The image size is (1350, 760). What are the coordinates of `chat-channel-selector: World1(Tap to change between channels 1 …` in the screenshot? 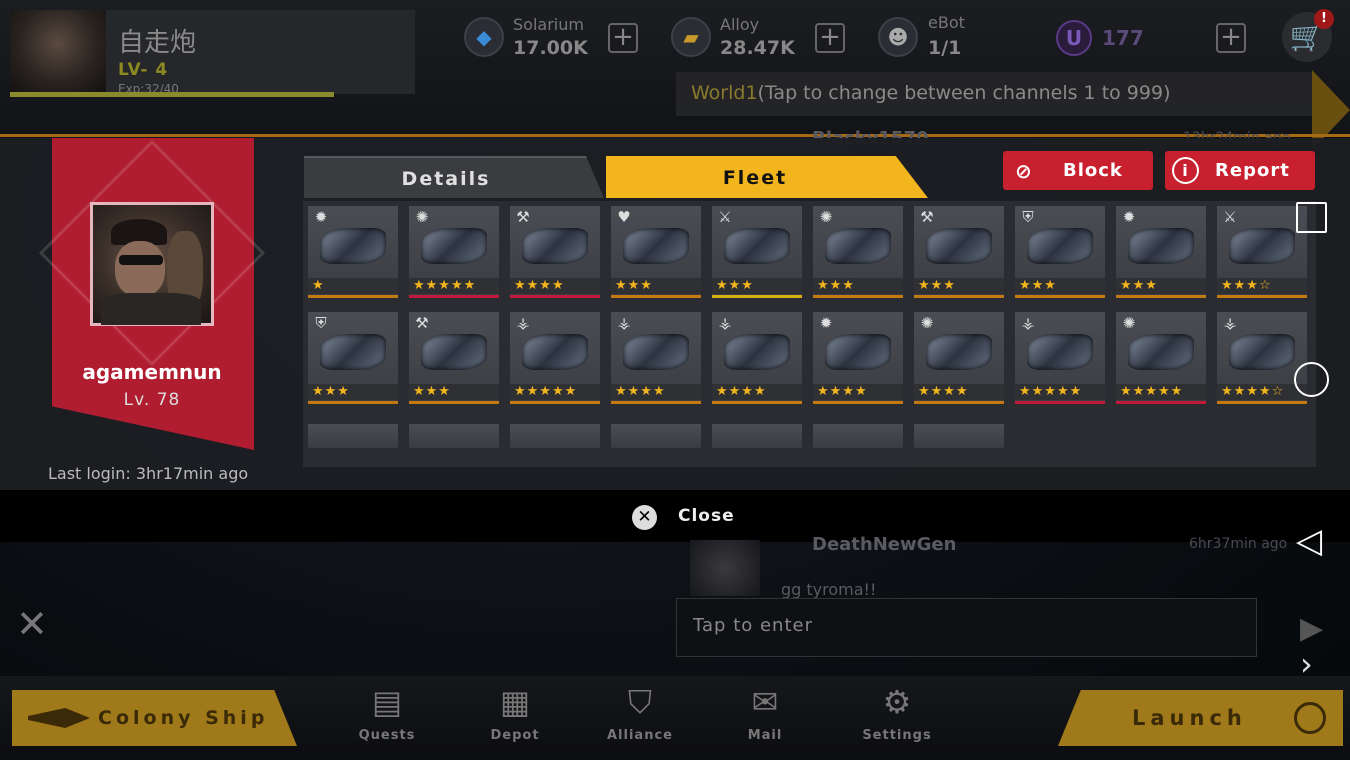 It's located at (994, 94).